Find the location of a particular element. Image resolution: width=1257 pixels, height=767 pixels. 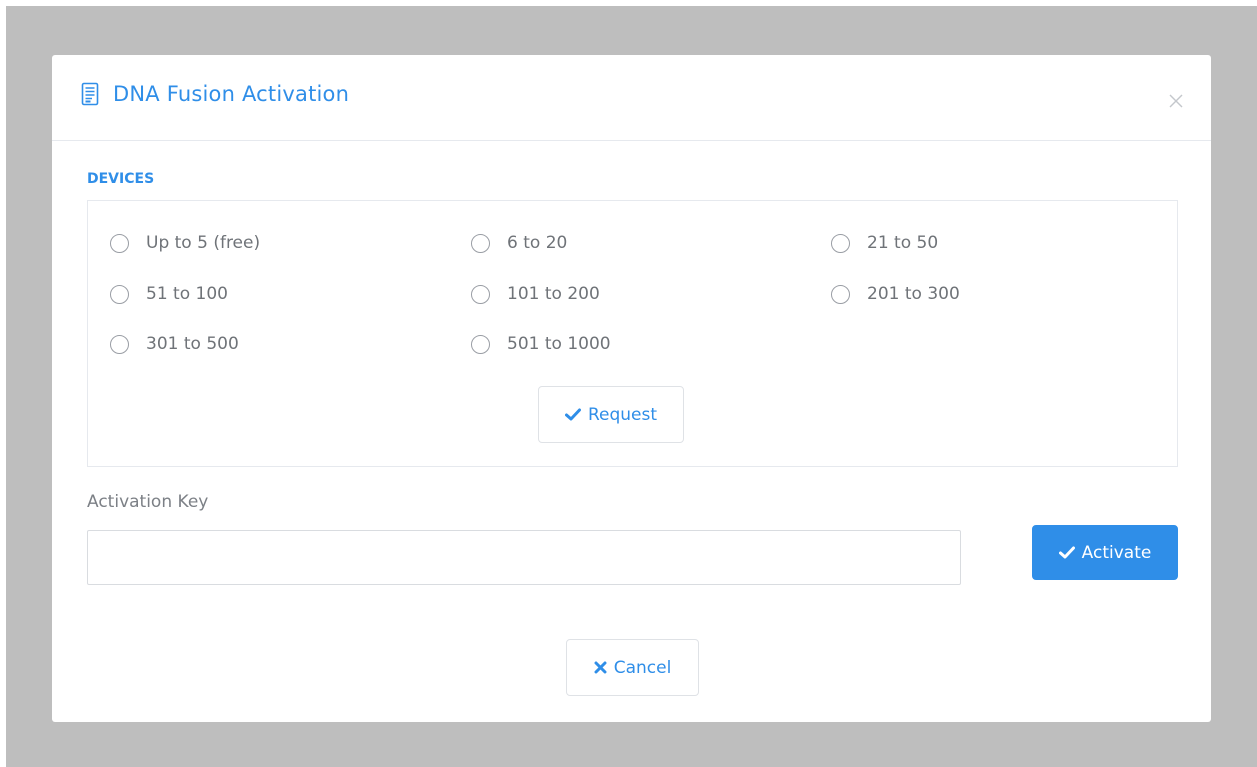

cancel-button: Cancel is located at coordinates (632, 667).